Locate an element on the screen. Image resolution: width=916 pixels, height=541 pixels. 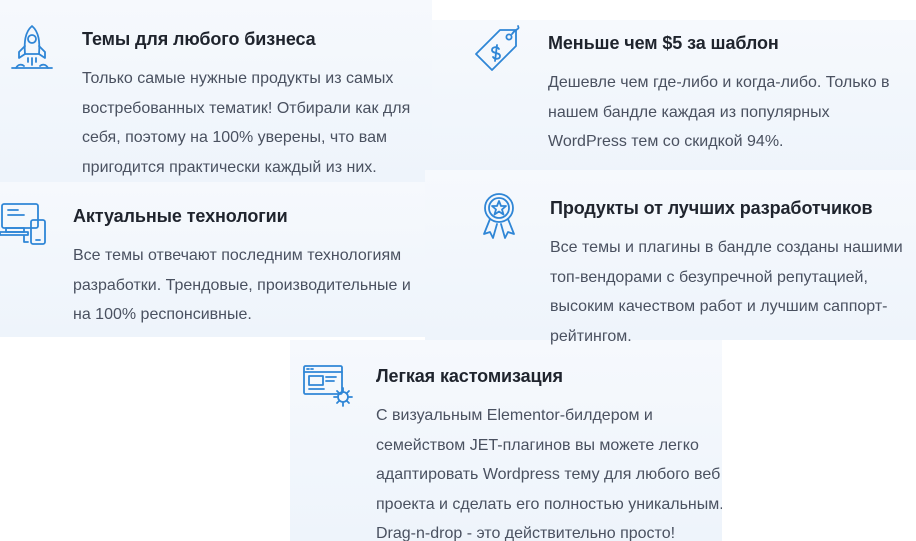
feature-title: Легкая кастомизация is located at coordinates (469, 376).